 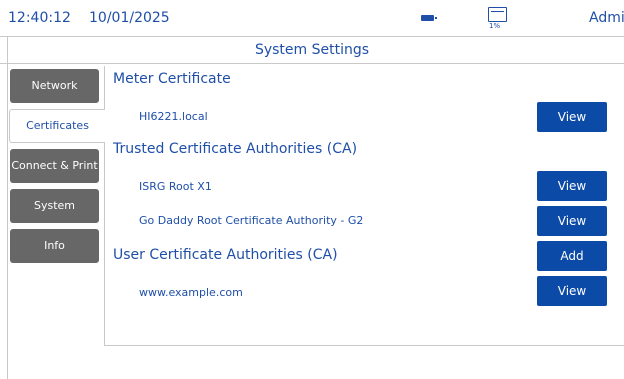 I want to click on tab-info: Info, so click(x=54, y=246).